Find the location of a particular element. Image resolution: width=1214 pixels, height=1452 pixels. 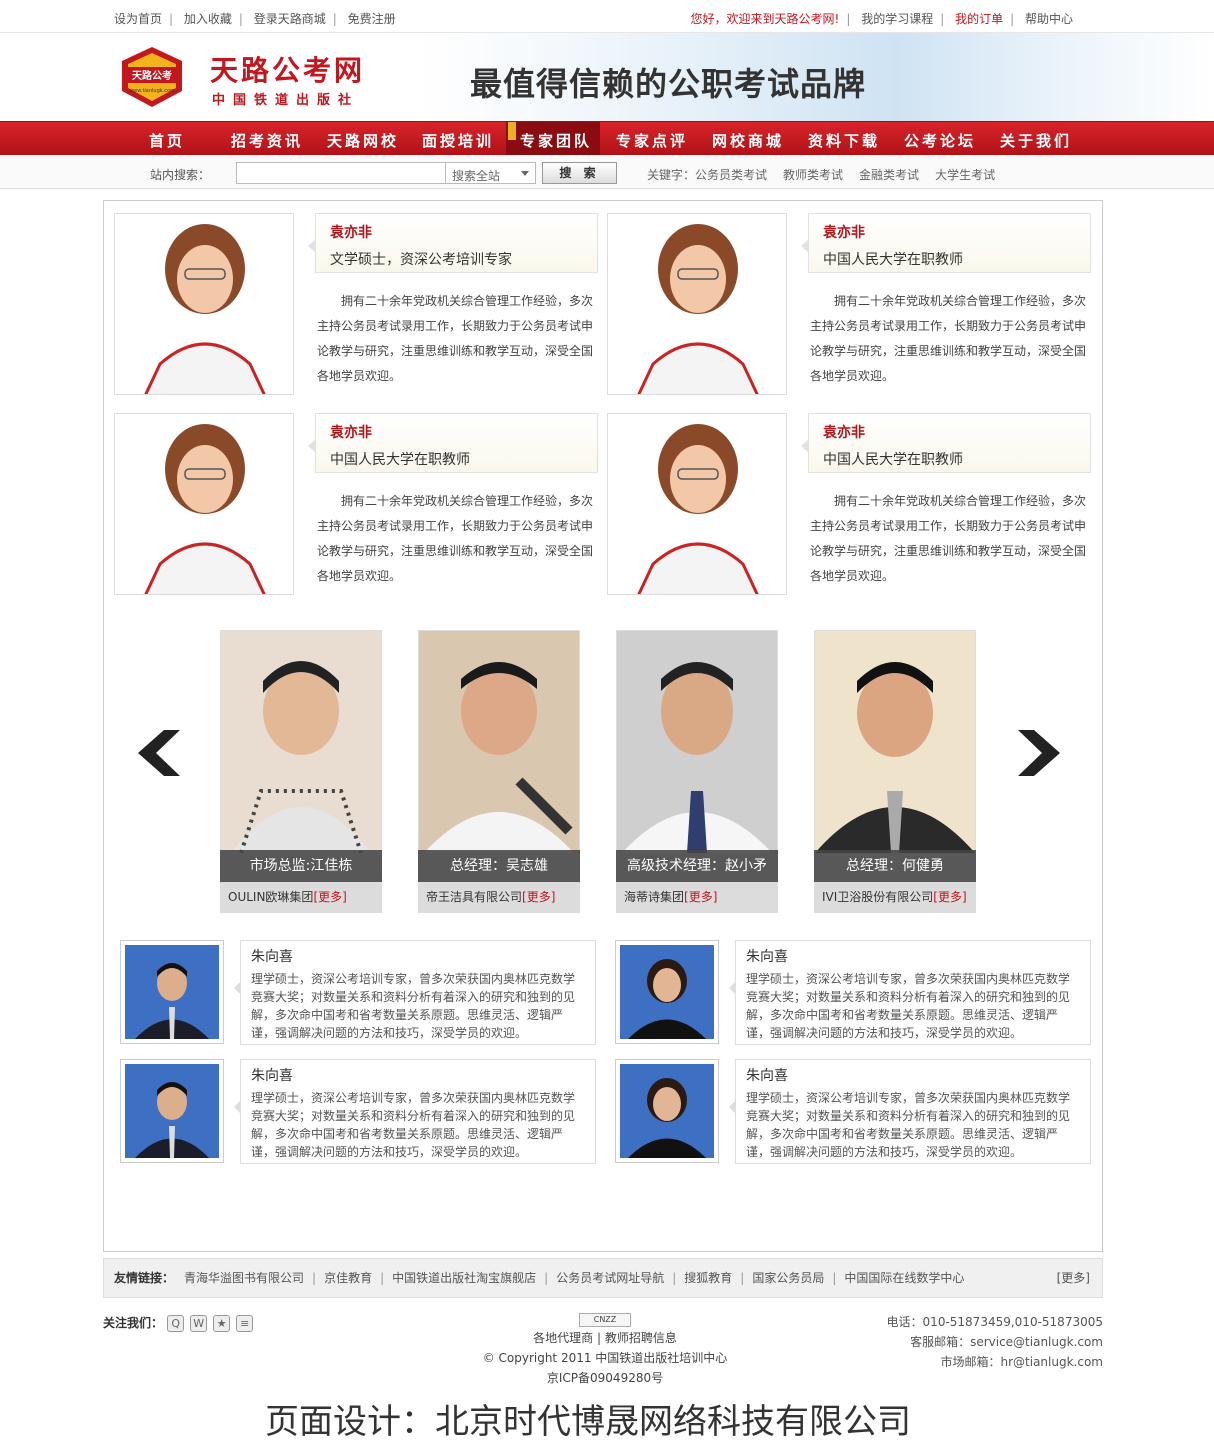

carousel-card: 总经理：吴志雄 帝王洁具有限公司[更多] is located at coordinates (499, 771).